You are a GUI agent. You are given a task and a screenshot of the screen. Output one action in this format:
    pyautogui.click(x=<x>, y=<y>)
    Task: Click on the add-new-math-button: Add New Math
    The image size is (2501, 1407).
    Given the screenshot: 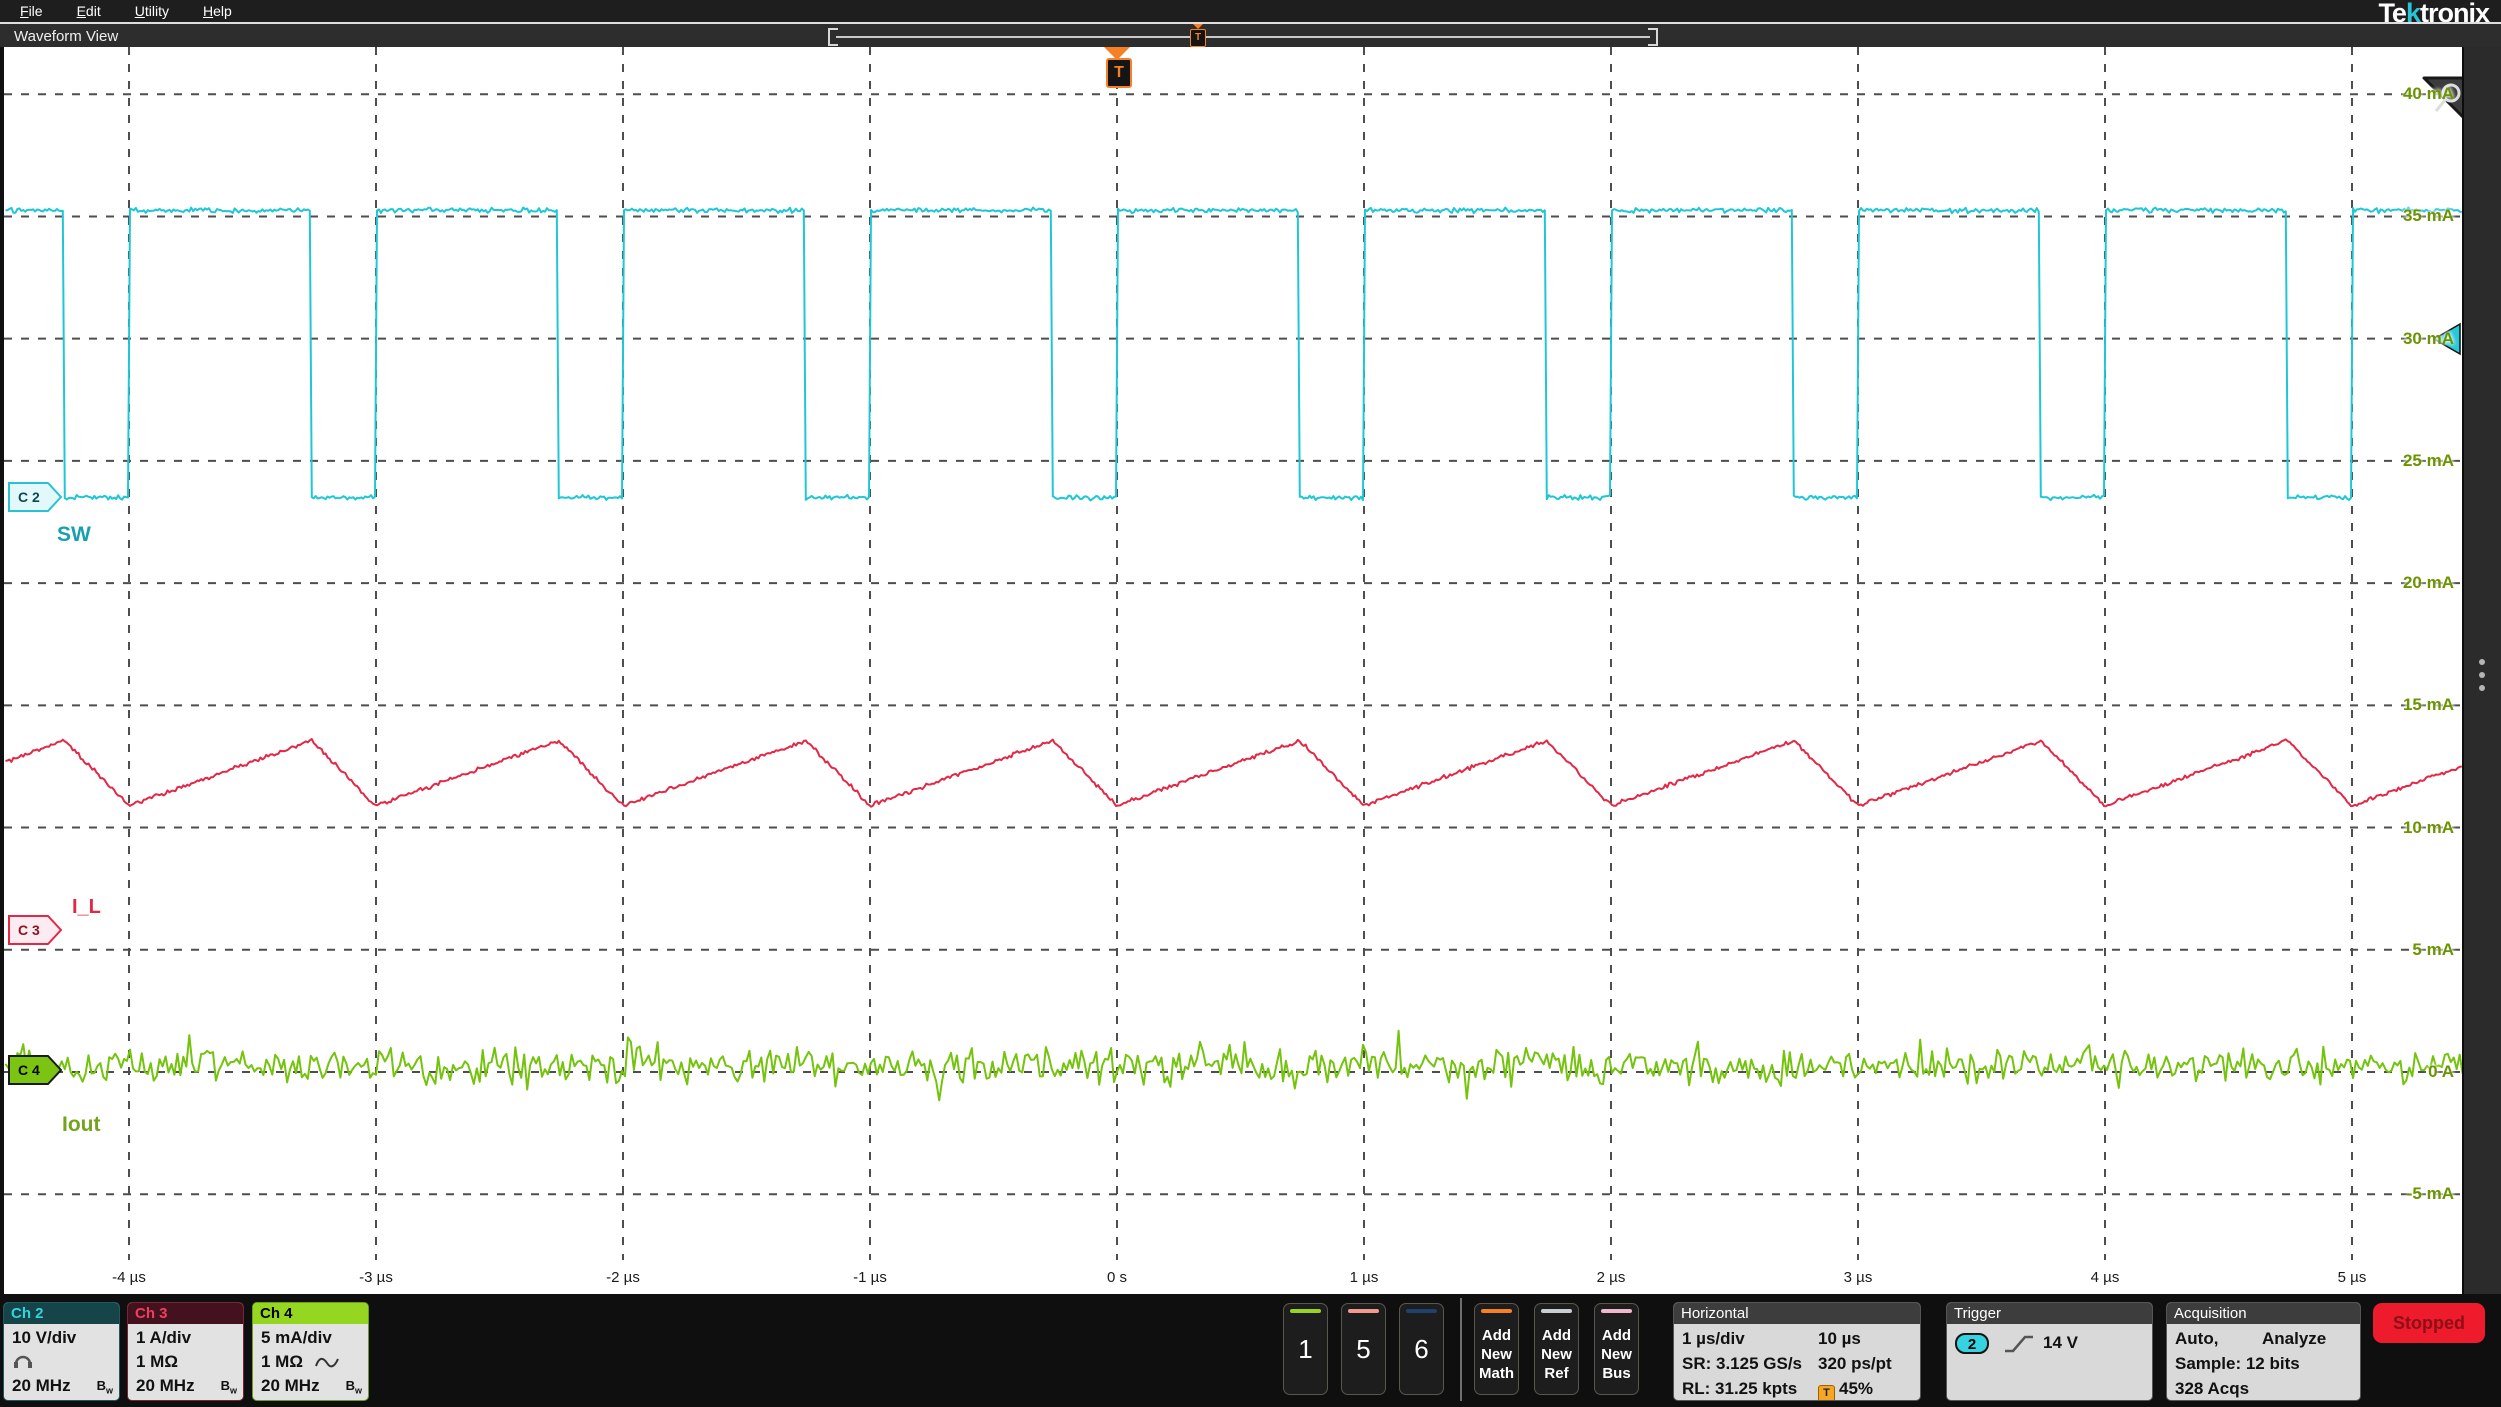 What is the action you would take?
    pyautogui.click(x=1496, y=1349)
    